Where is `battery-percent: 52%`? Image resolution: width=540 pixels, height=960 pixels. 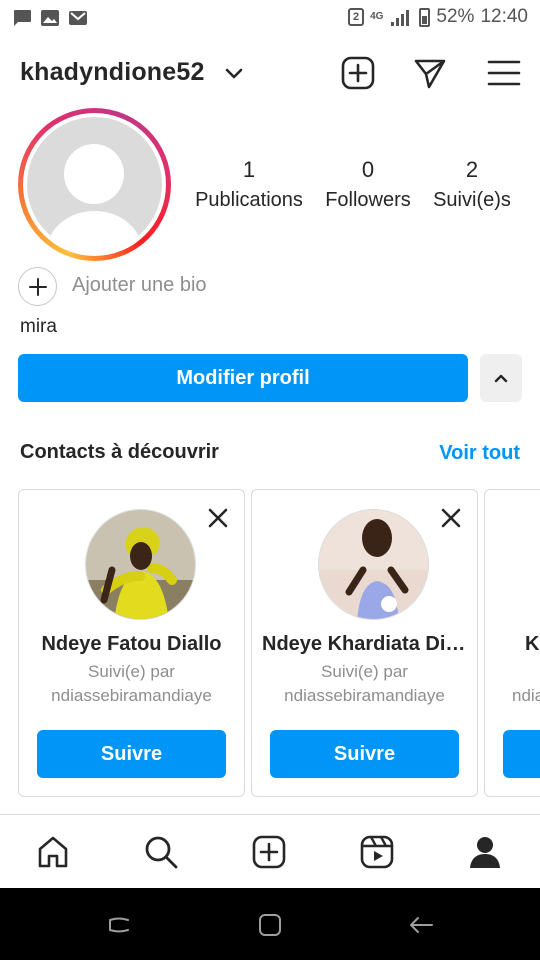
battery-percent: 52% is located at coordinates (455, 16).